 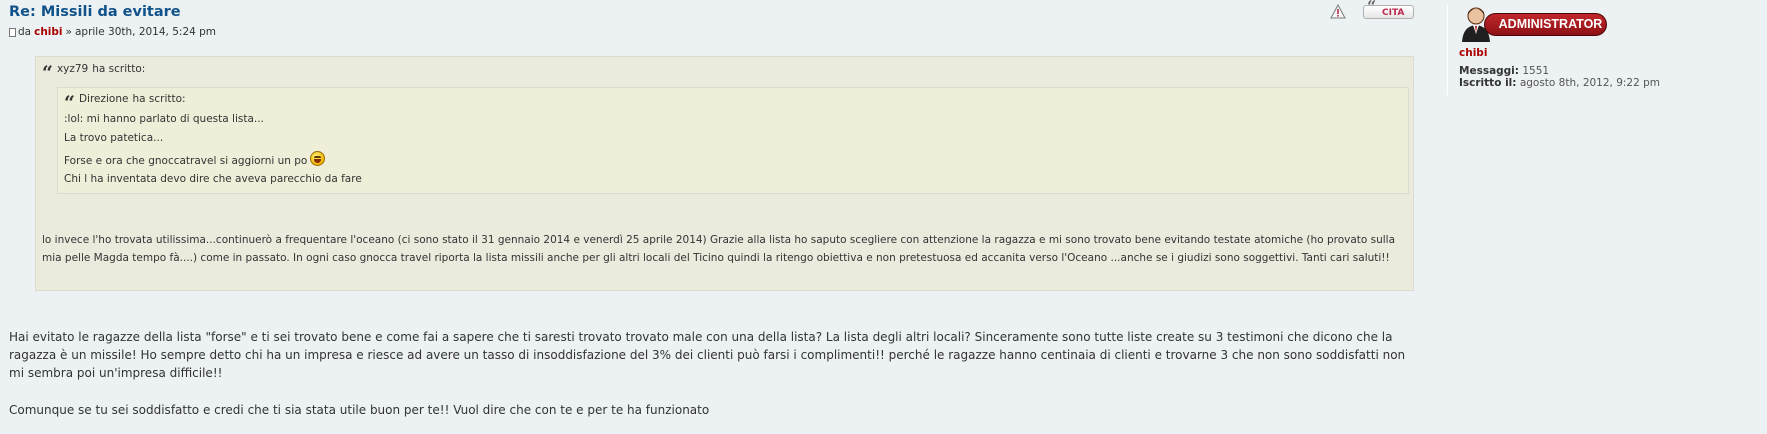 What do you see at coordinates (1488, 83) in the screenshot?
I see `joined-label: Iscritto il:` at bounding box center [1488, 83].